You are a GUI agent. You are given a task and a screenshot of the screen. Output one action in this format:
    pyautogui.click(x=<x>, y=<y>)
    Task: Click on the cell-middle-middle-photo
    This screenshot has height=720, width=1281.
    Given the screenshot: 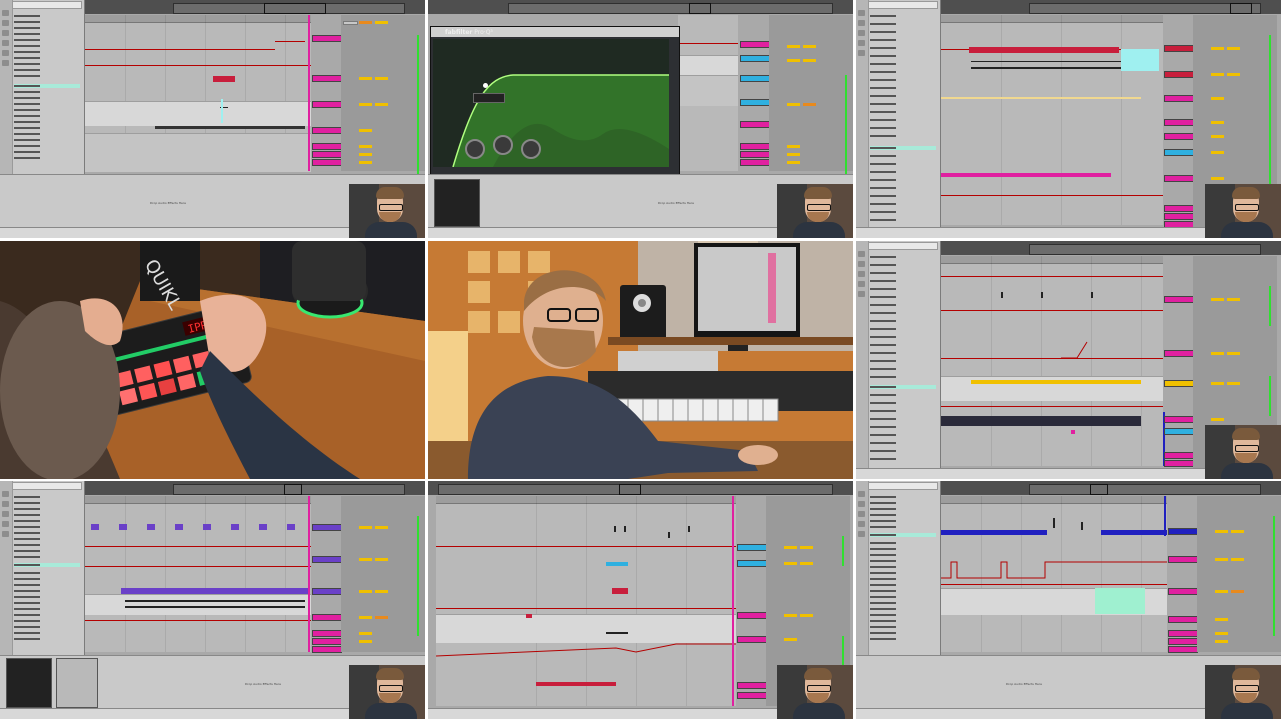 What is the action you would take?
    pyautogui.click(x=640, y=360)
    